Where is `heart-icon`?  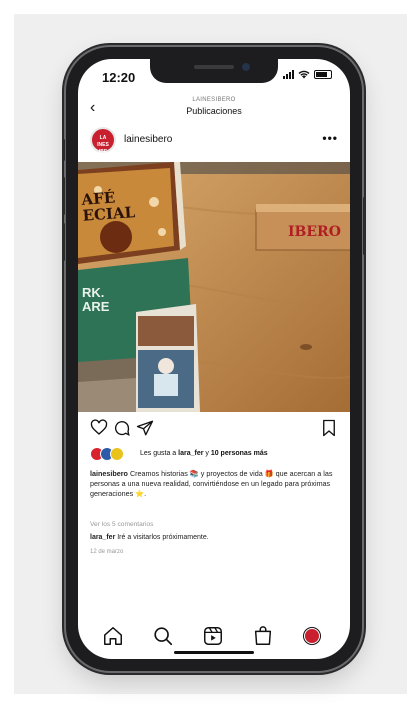 heart-icon is located at coordinates (99, 428).